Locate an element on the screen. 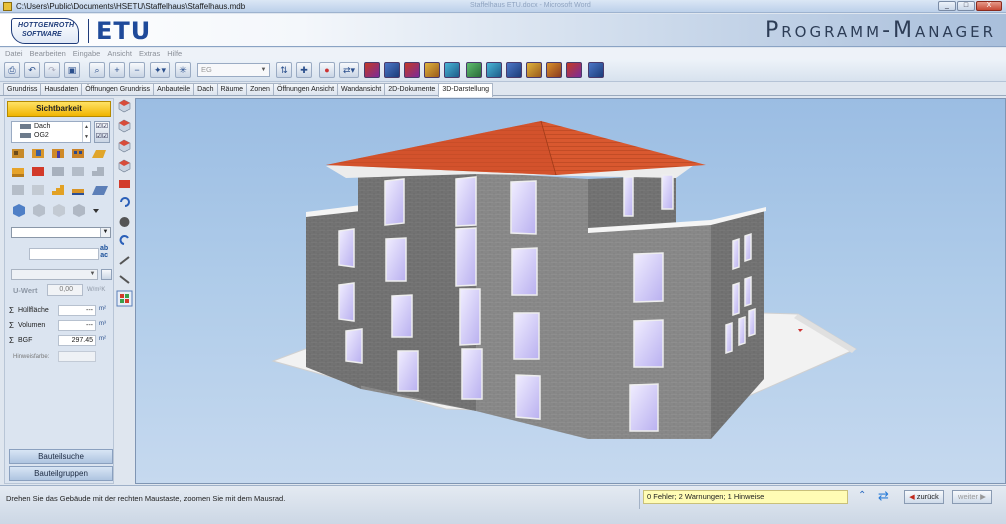  app-icon is located at coordinates (7, 6).